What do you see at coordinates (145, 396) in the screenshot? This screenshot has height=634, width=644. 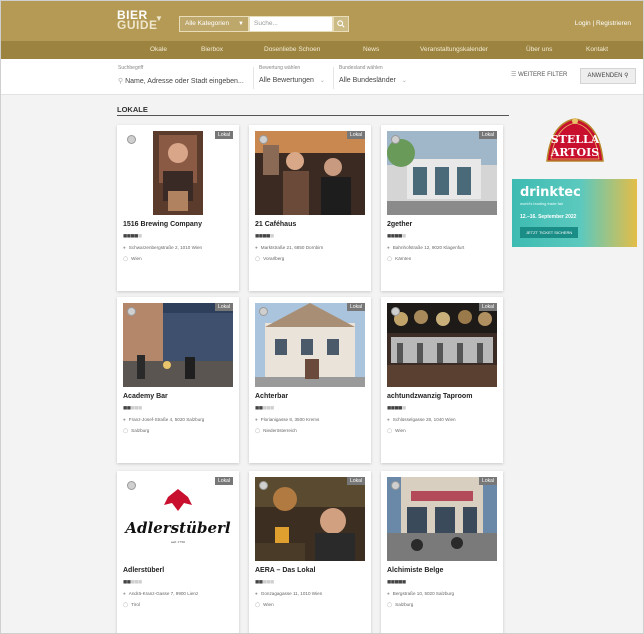 I see `venue-name: Academy Bar` at bounding box center [145, 396].